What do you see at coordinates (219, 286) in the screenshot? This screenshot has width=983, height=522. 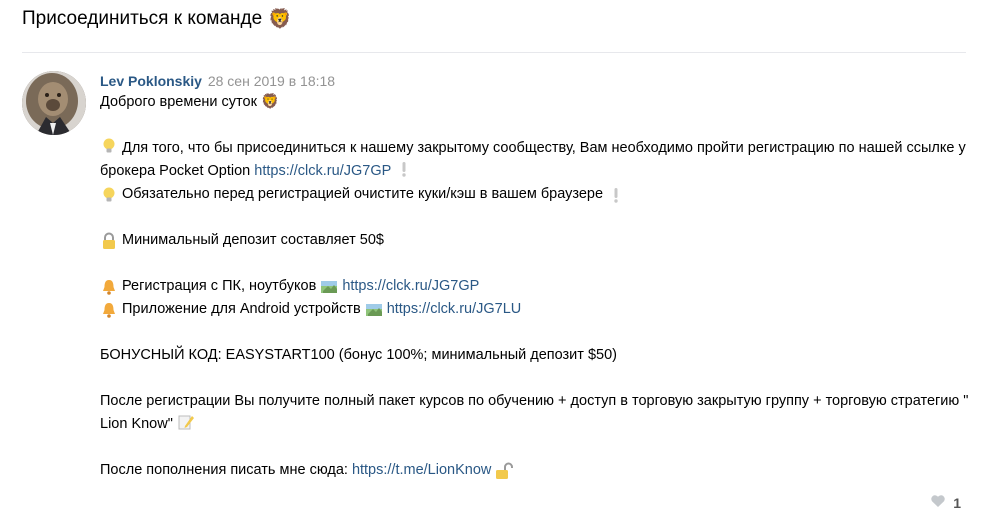 I see `reg-pc-text: Регистрация с ПК, ноутбуков` at bounding box center [219, 286].